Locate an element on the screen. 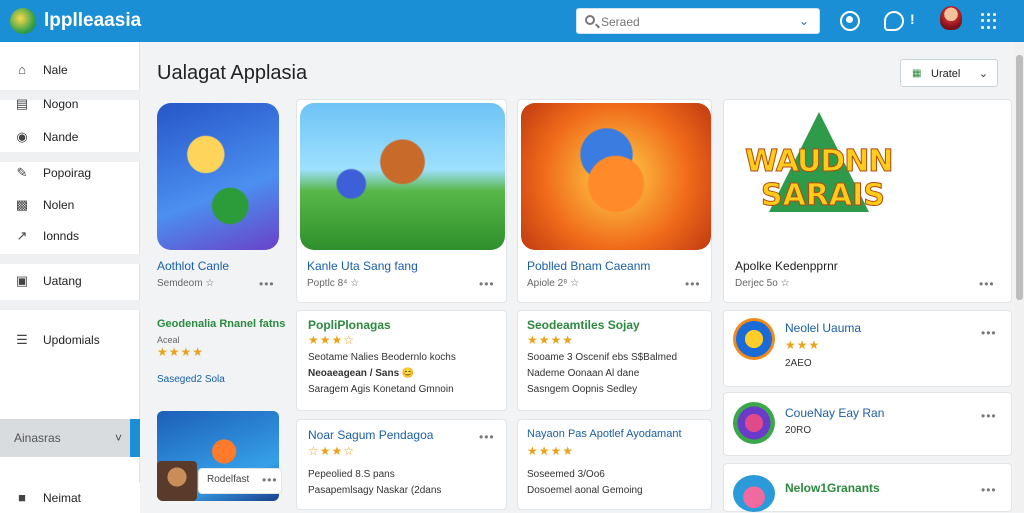 This screenshot has height=513, width=1024. logo-text: SARAIS is located at coordinates (823, 196).